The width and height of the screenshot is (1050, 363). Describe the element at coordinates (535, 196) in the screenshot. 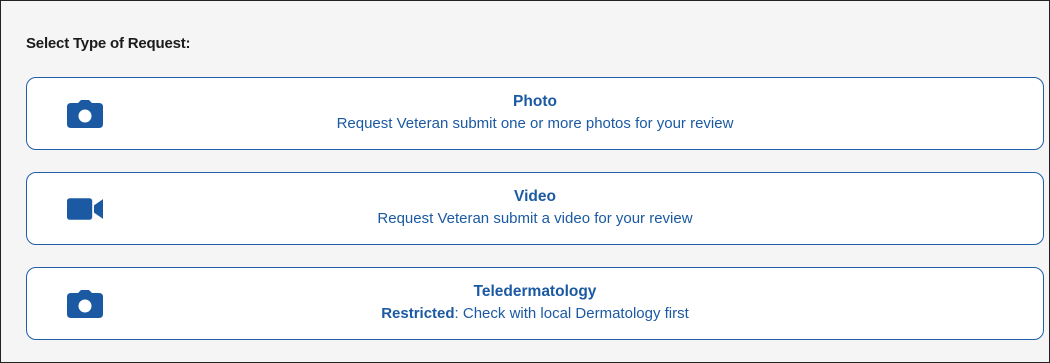

I see `video-option-title: Video` at that location.